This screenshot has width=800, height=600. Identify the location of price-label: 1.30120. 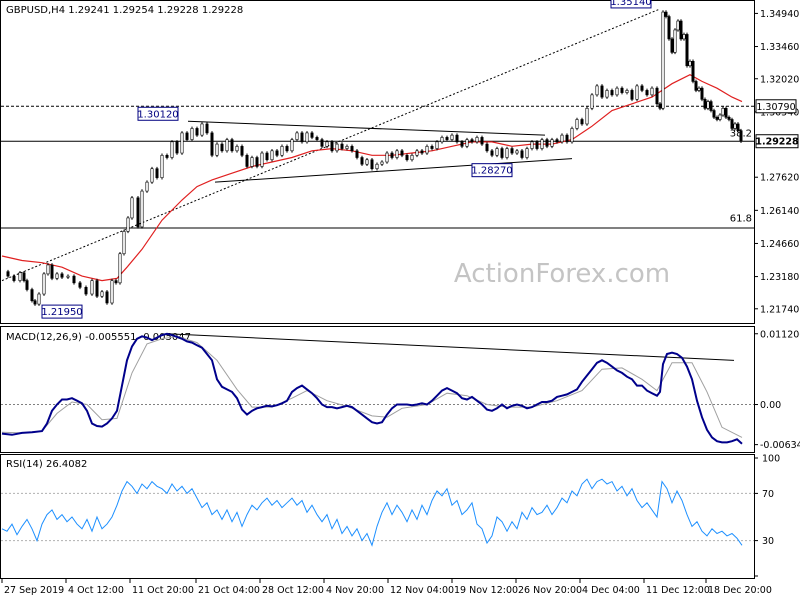
(157, 114).